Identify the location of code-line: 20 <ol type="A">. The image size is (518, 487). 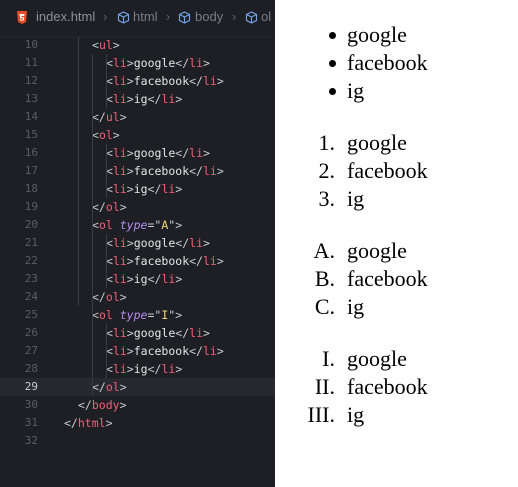
(137, 225).